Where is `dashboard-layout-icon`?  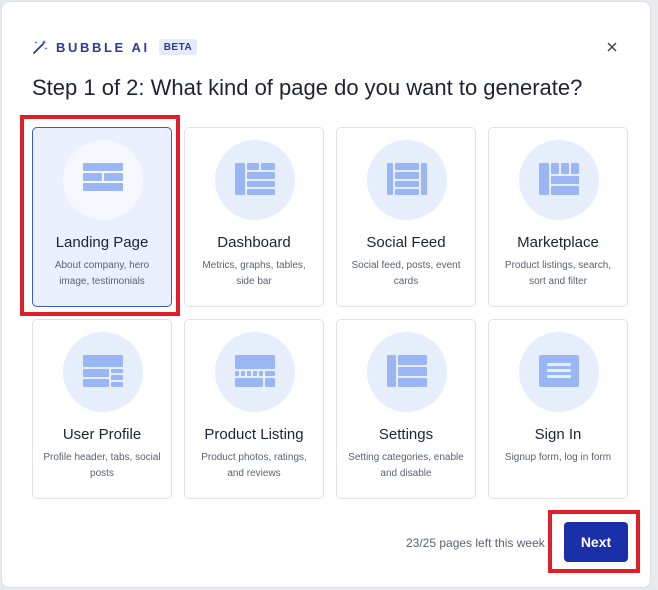
dashboard-layout-icon is located at coordinates (255, 179).